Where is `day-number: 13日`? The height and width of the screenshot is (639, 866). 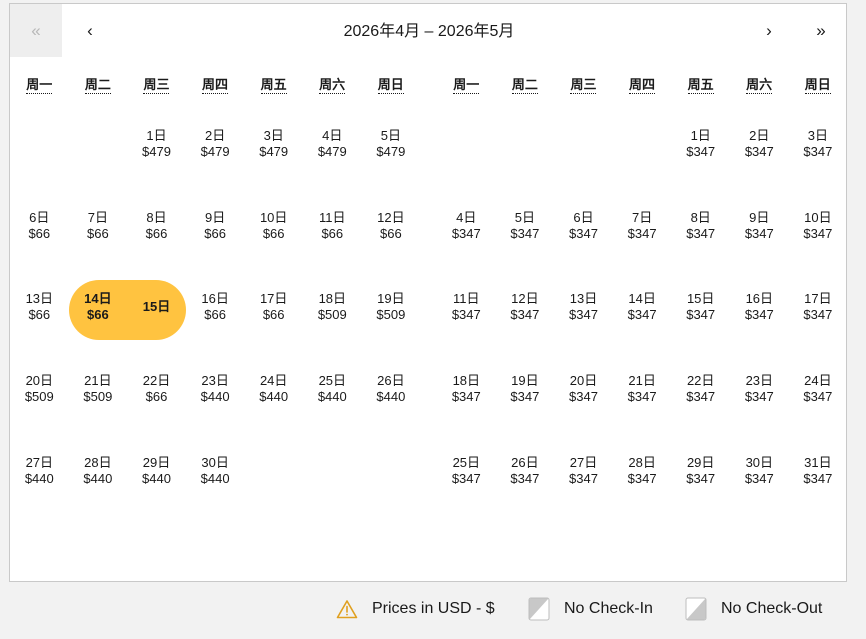 day-number: 13日 is located at coordinates (583, 299).